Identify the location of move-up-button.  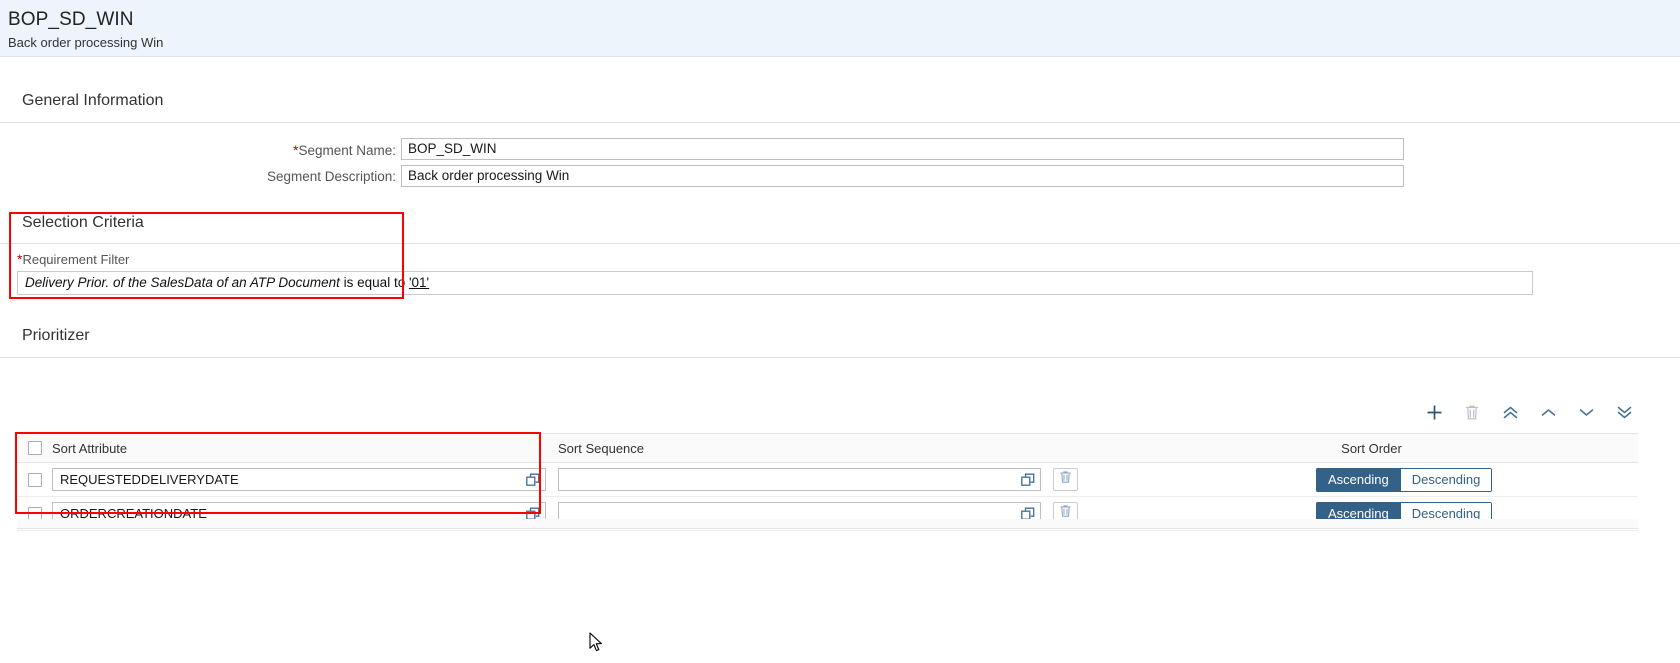
(1548, 412).